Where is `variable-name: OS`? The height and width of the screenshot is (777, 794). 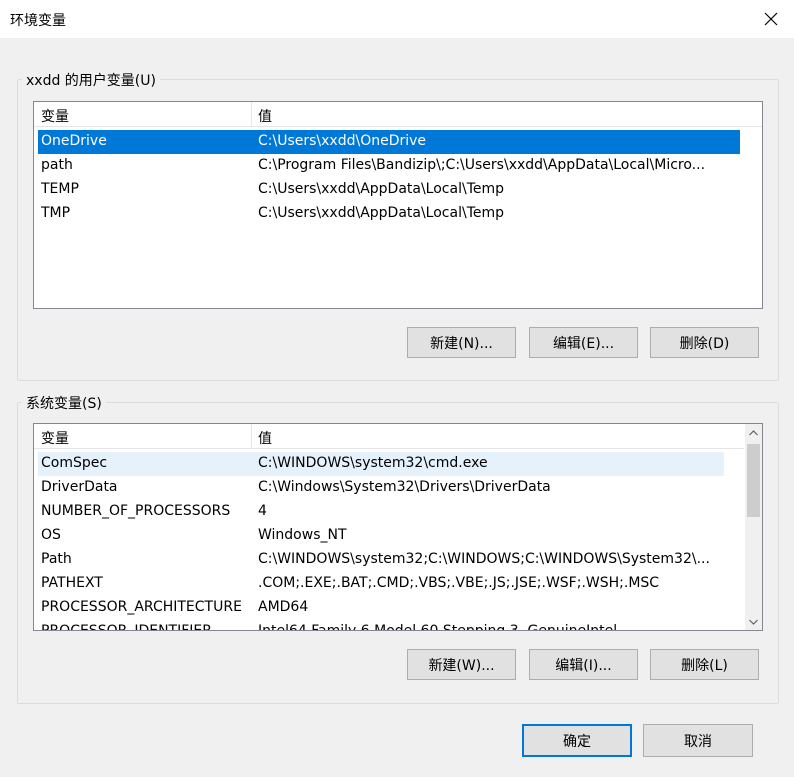 variable-name: OS is located at coordinates (51, 535).